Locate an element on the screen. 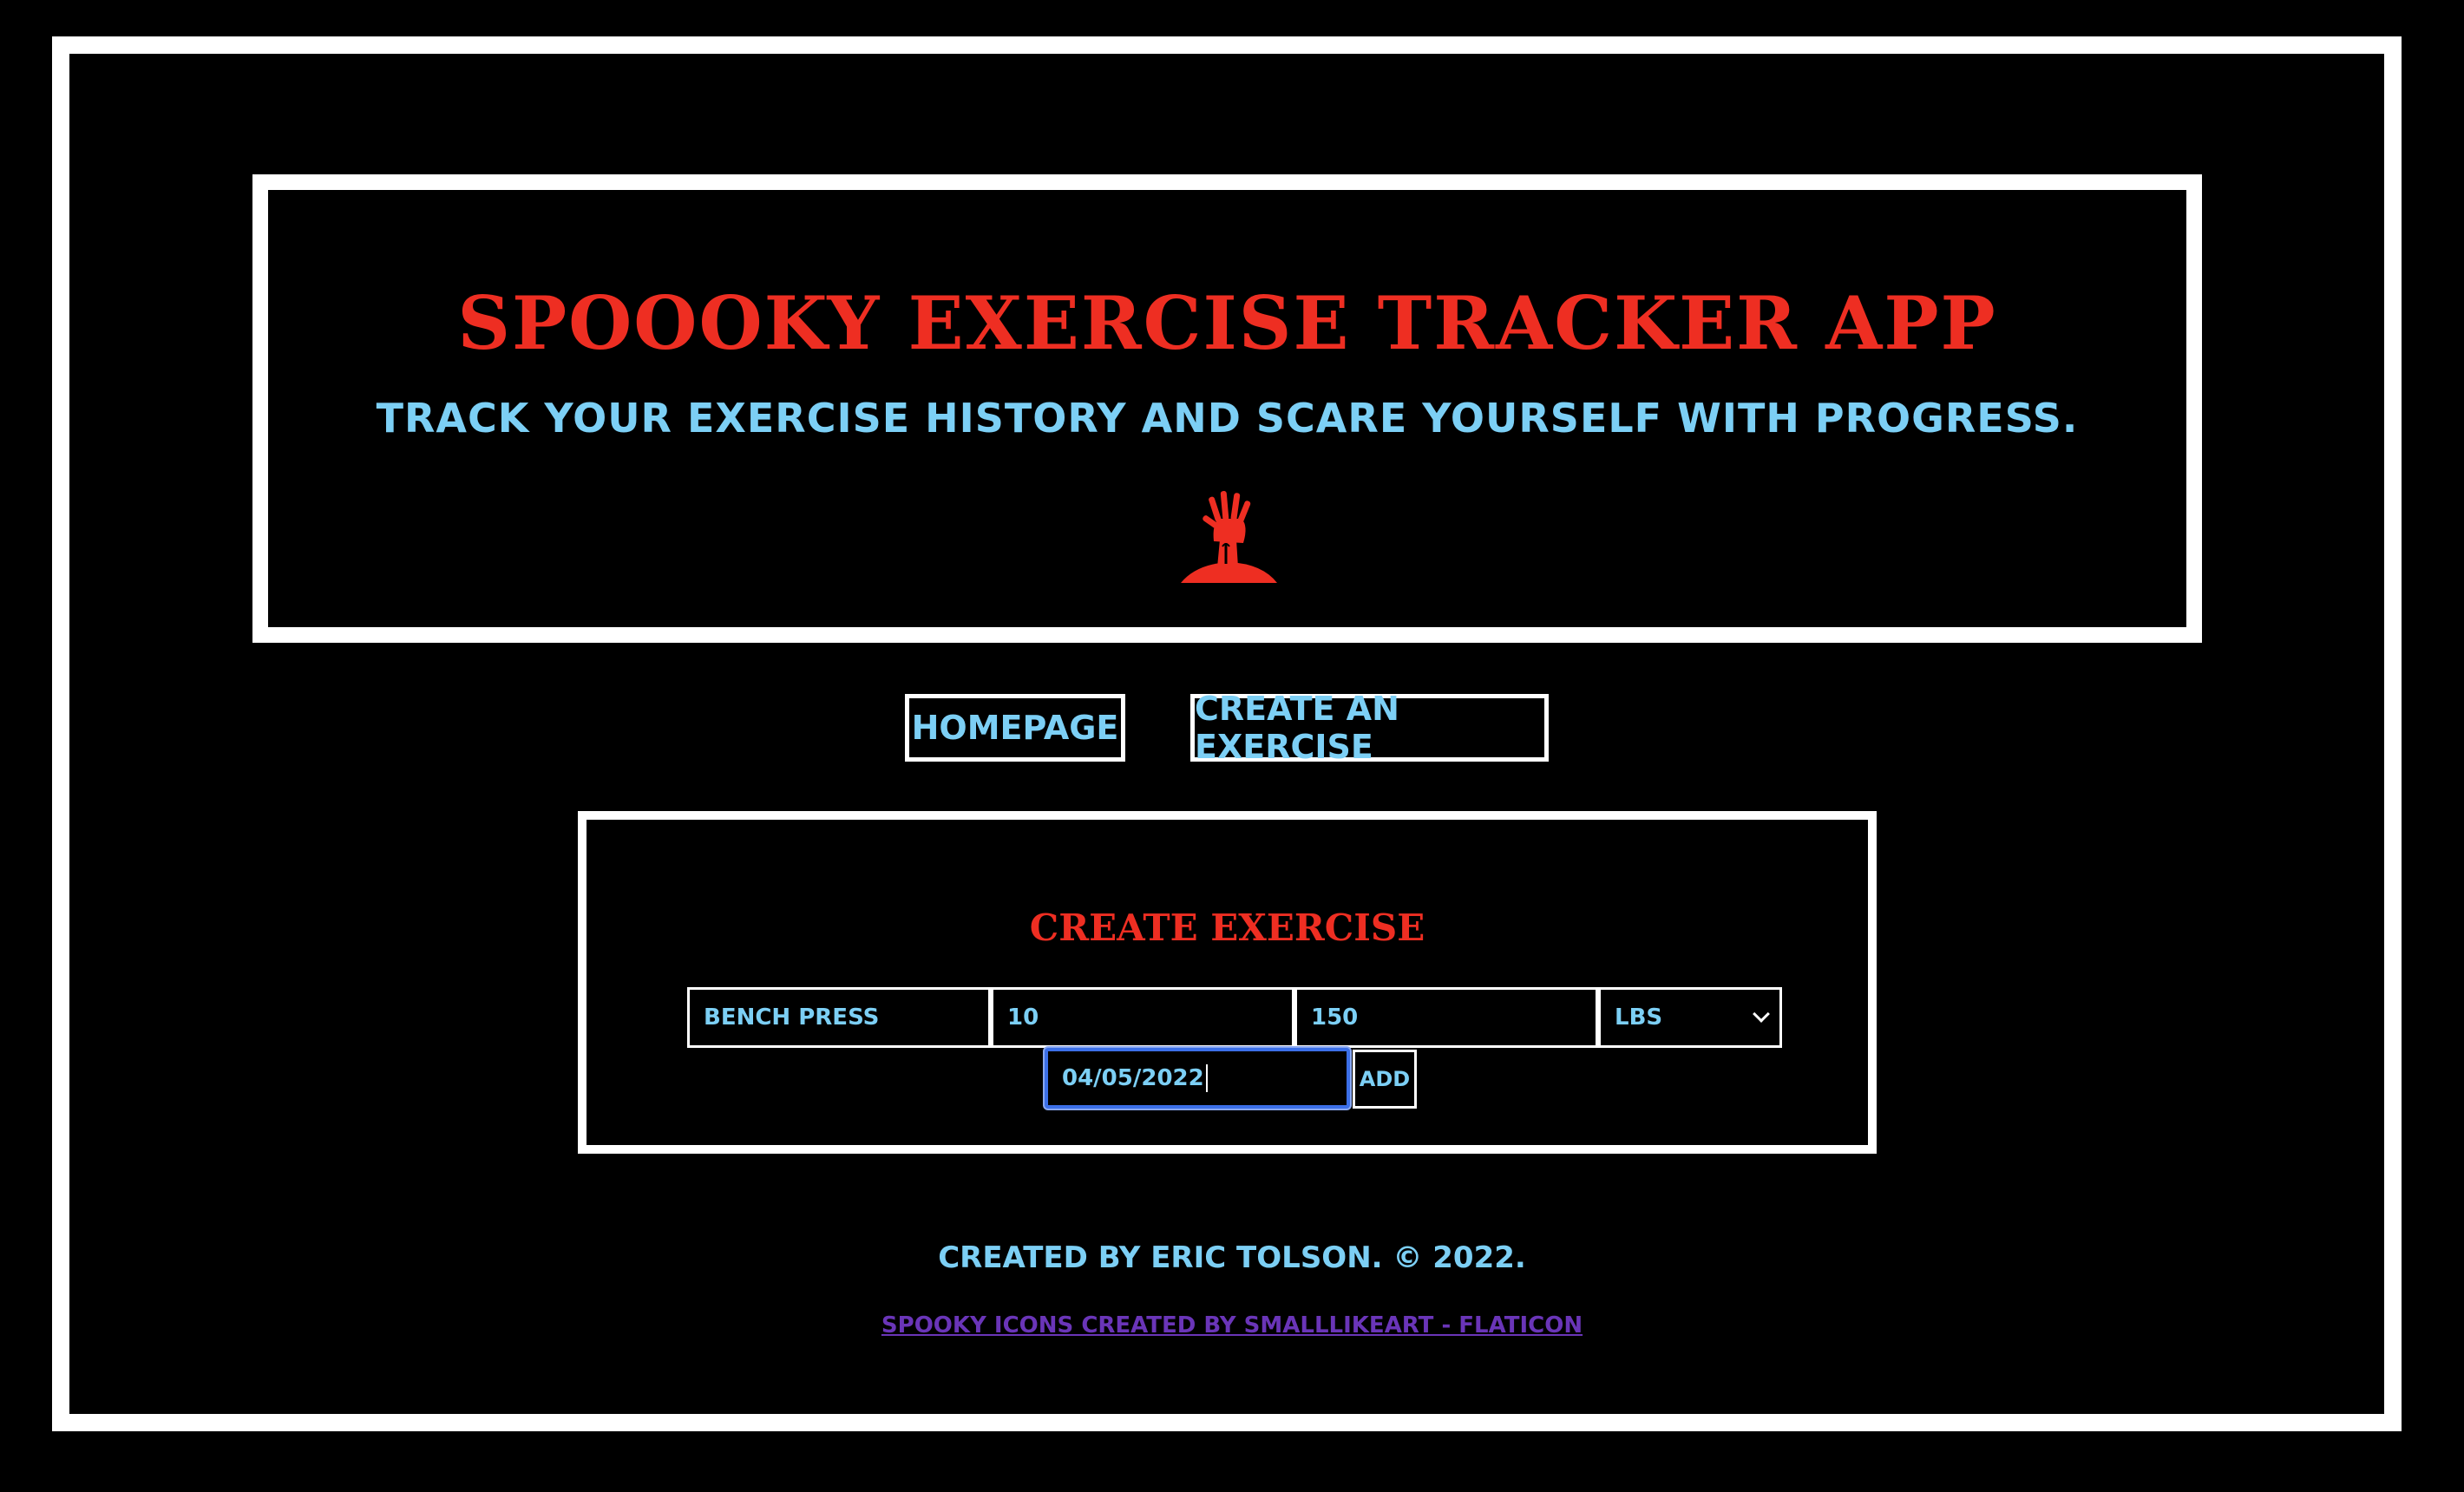 The width and height of the screenshot is (2464, 1492). date-input: 04/05/2022 is located at coordinates (1197, 1079).